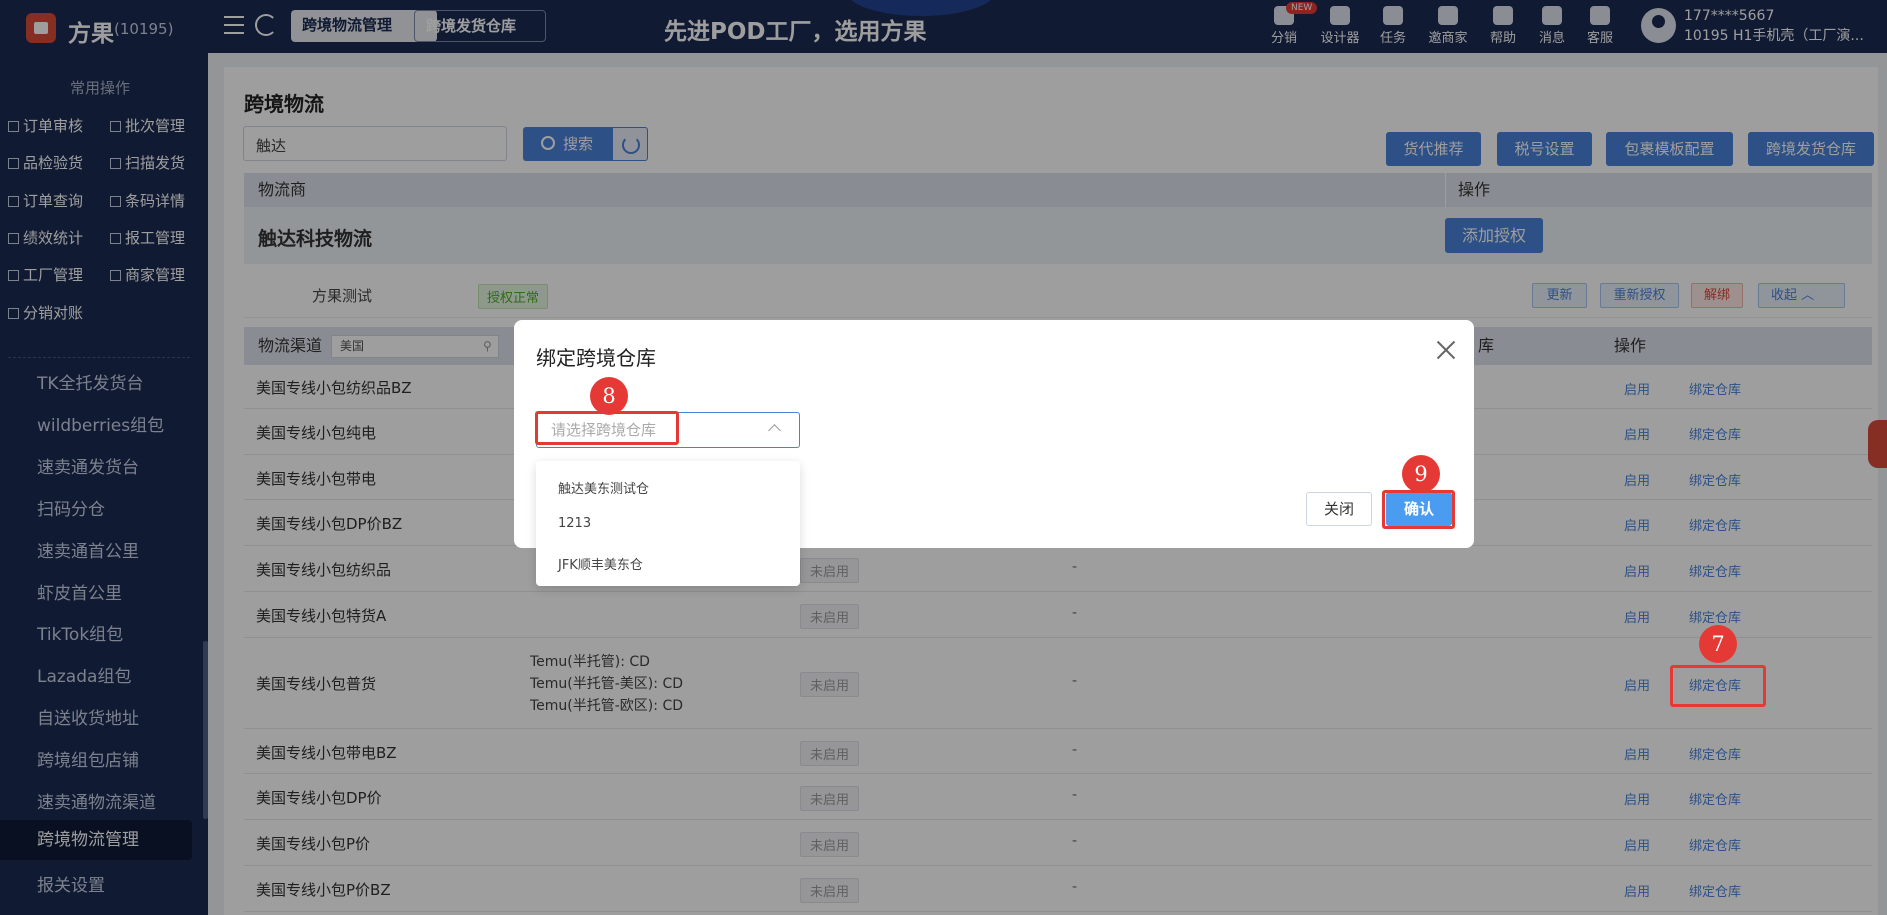 The image size is (1887, 915). I want to click on close-button: 关闭, so click(1339, 509).